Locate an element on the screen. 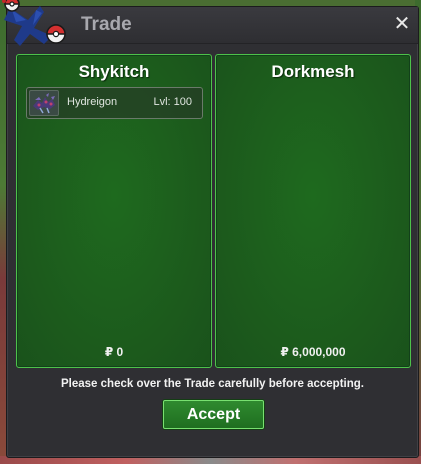  close-button: ✕ is located at coordinates (402, 24).